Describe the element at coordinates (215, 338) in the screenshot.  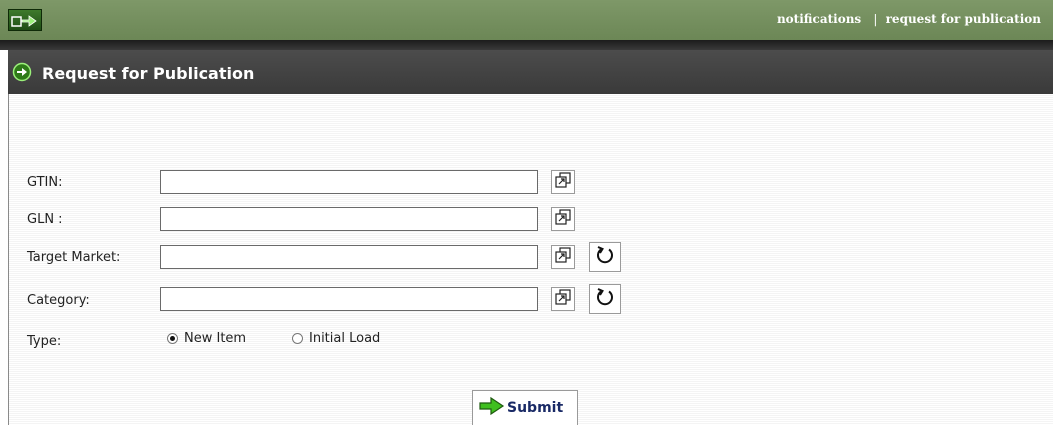
I see `new-item-label: New Item` at that location.